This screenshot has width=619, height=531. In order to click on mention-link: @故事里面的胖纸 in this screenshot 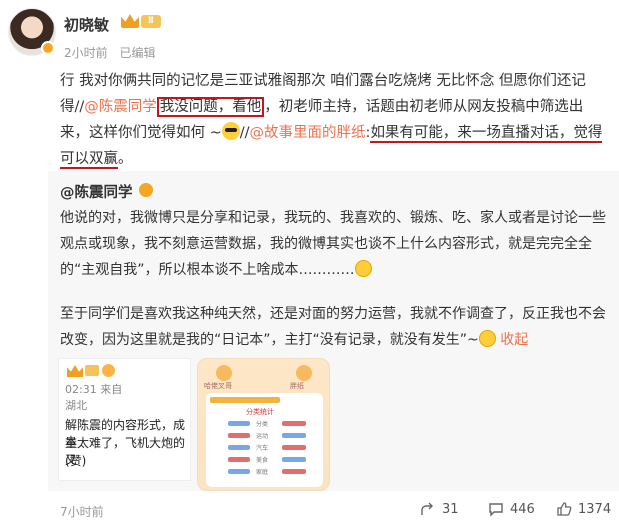, I will do `click(308, 133)`.